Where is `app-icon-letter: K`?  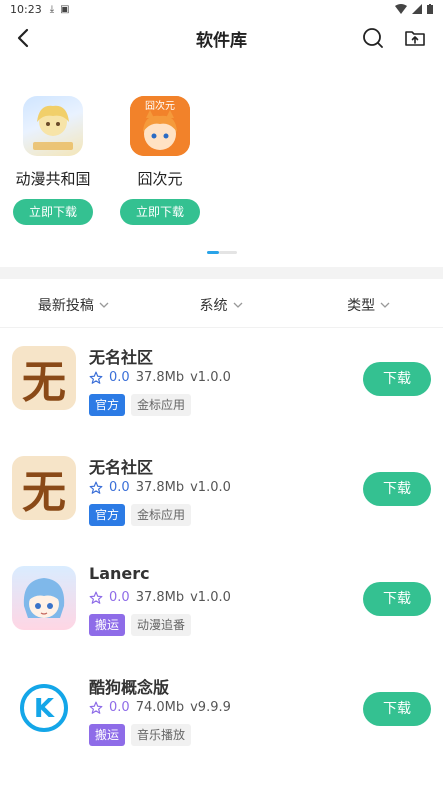 app-icon-letter: K is located at coordinates (44, 709).